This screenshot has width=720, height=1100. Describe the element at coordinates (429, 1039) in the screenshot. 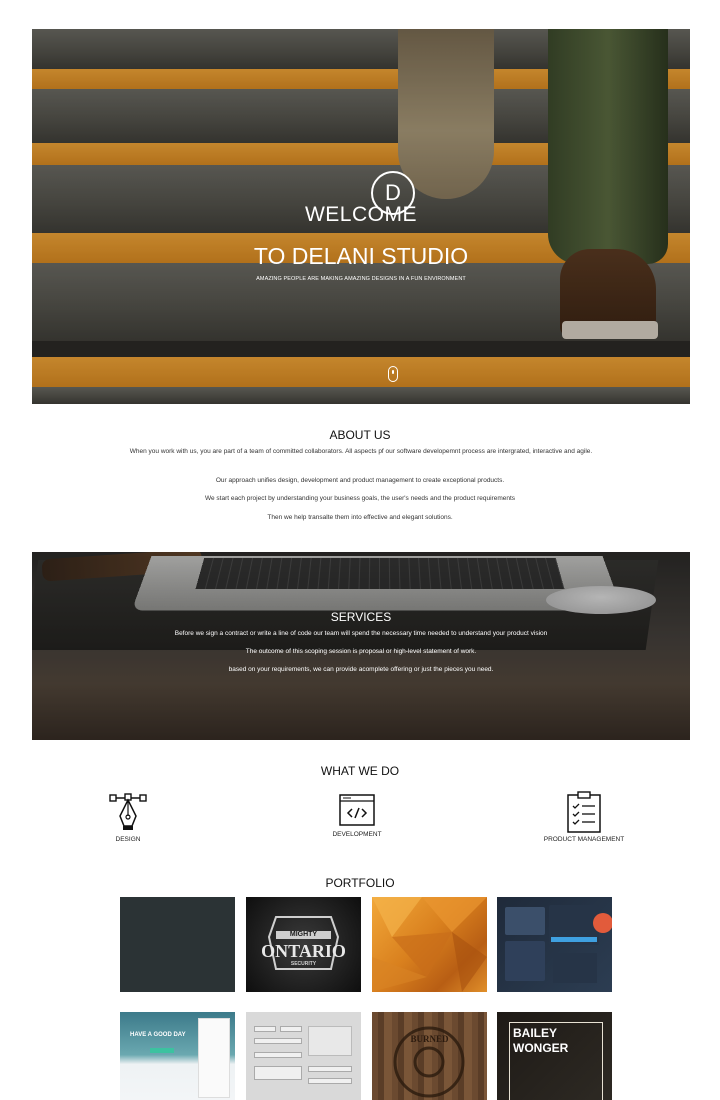

I see `tile-text: BURNED` at that location.